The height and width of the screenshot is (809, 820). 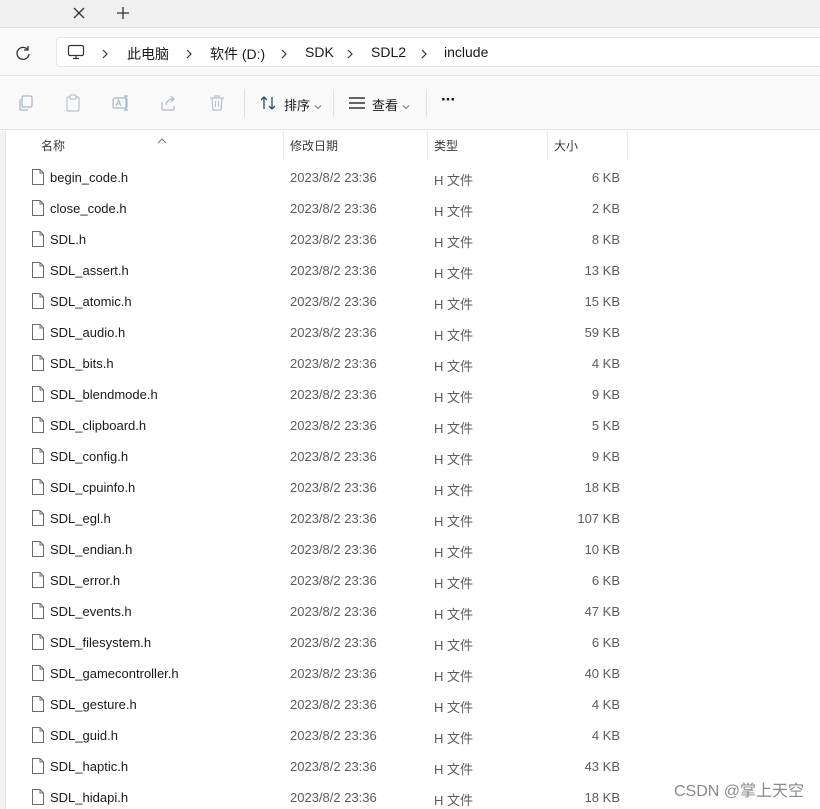 I want to click on file-name: SDL_atomic.h, so click(x=91, y=301).